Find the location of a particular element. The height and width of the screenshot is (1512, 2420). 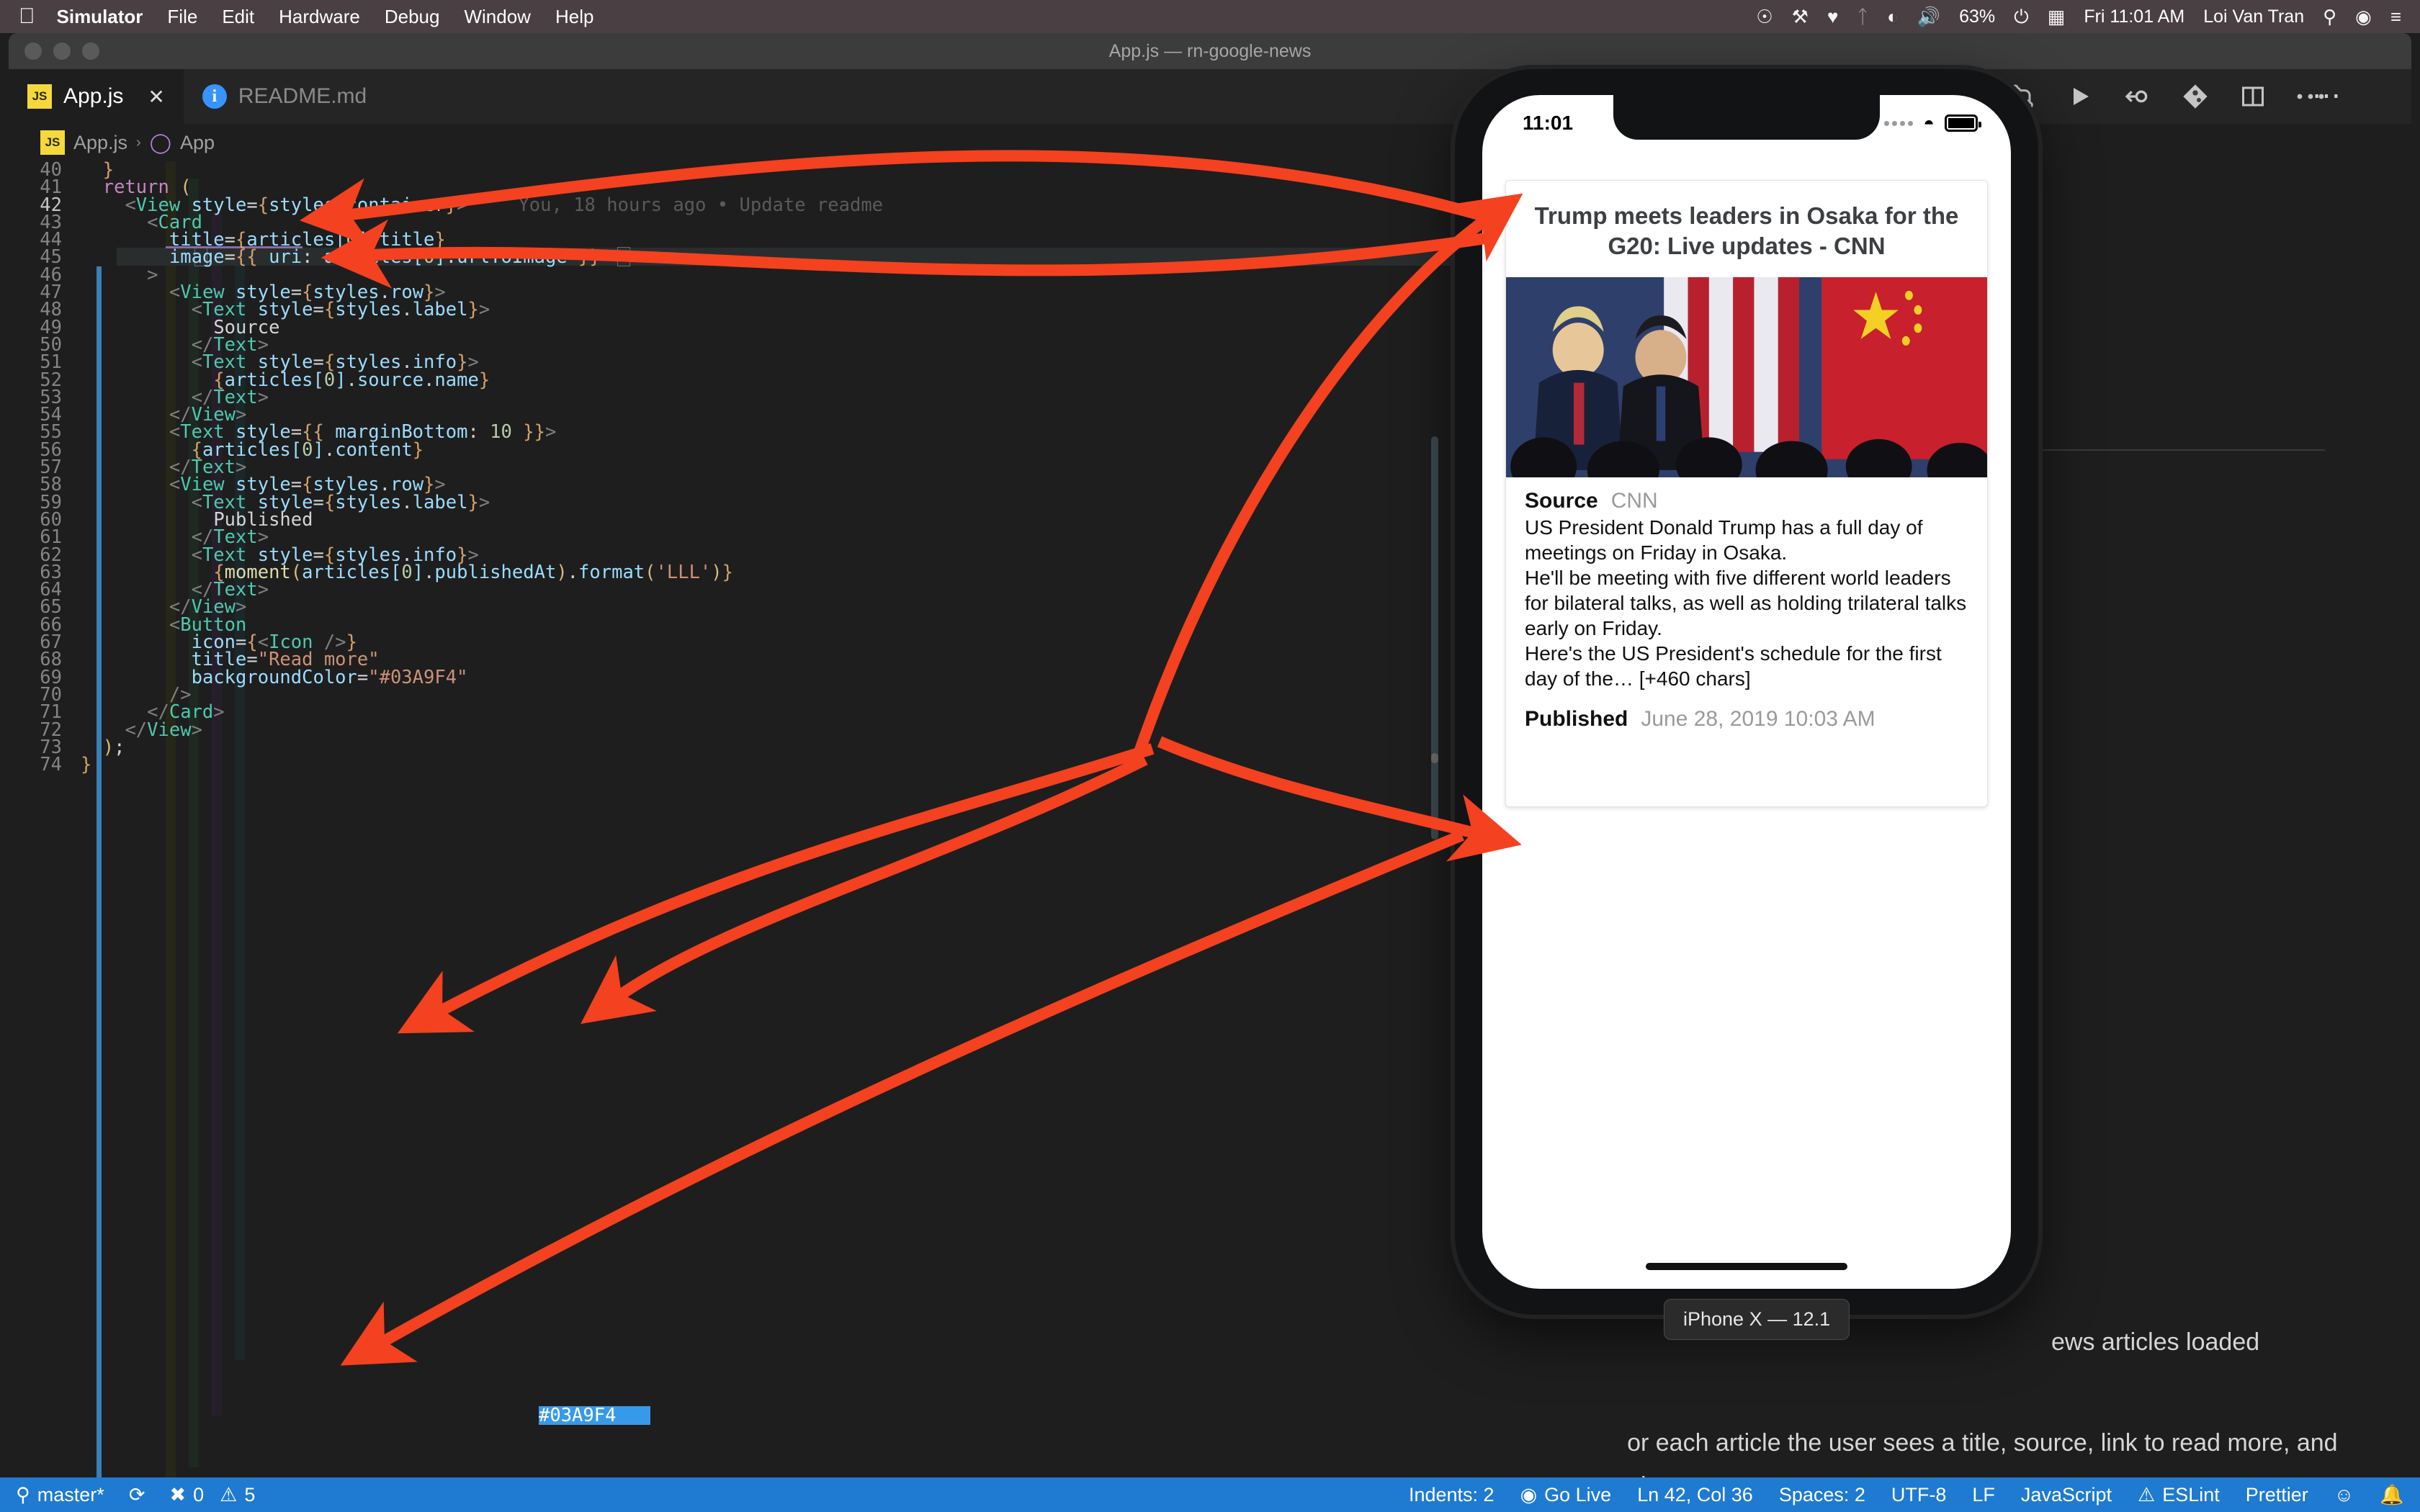

menu-item-edit: Edit is located at coordinates (238, 17).